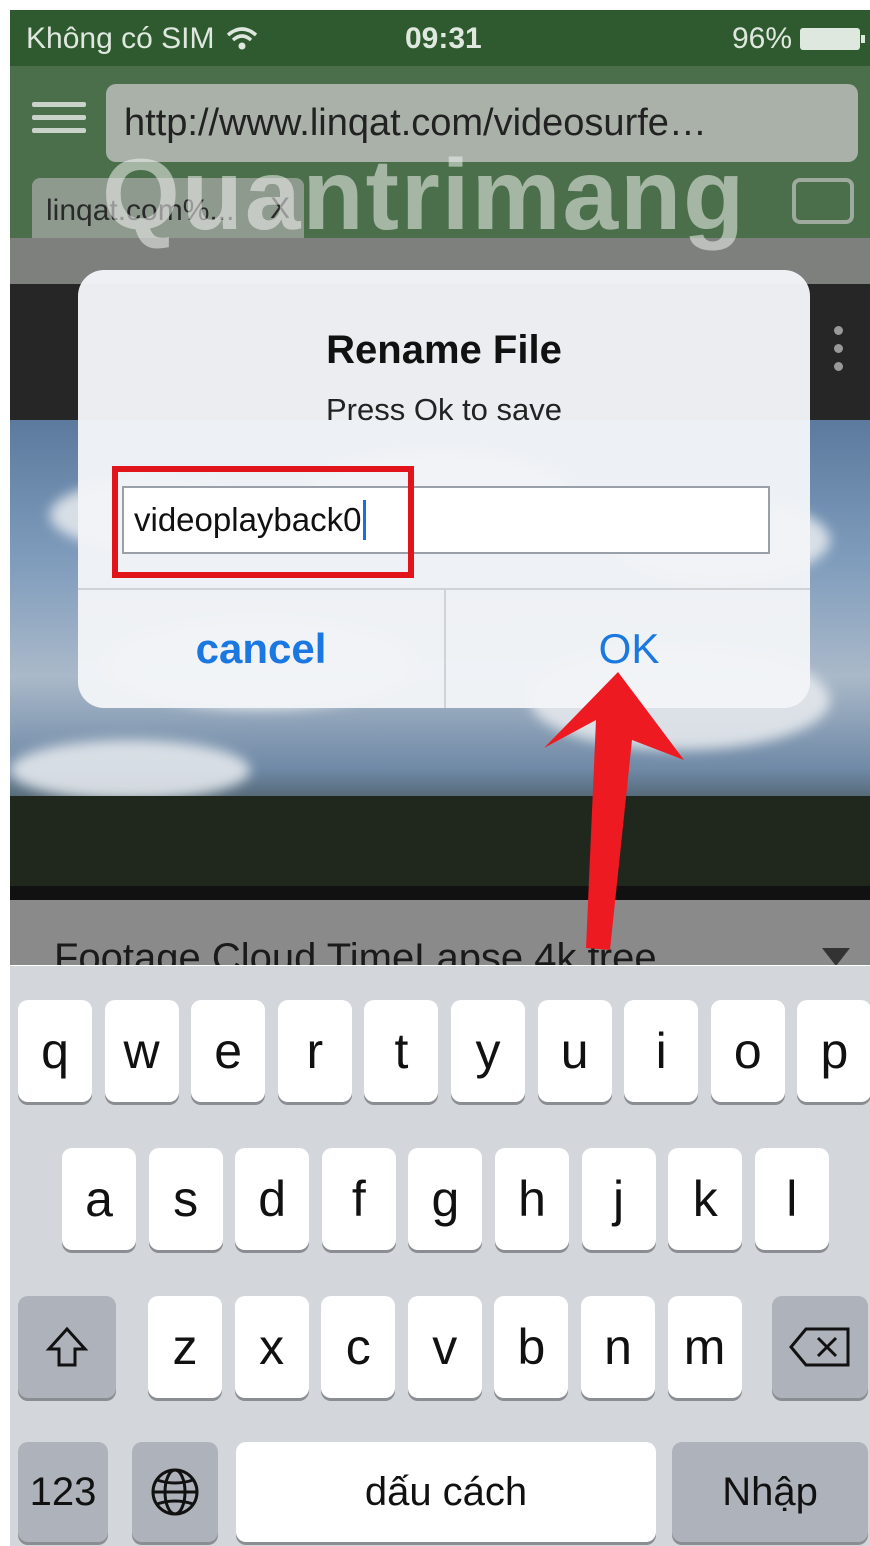  I want to click on key-b: b, so click(531, 1347).